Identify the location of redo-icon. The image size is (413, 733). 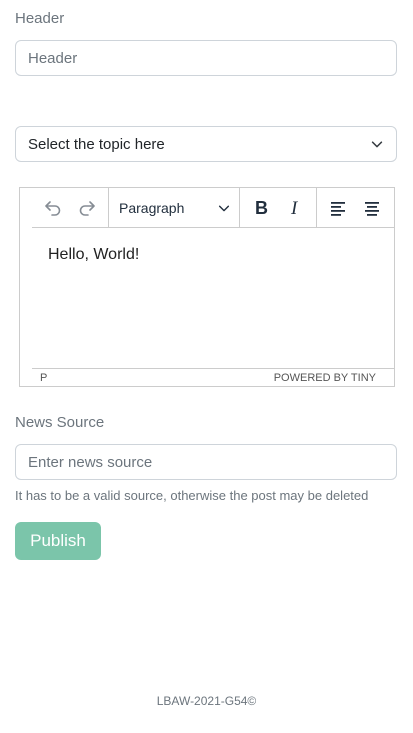
(87, 208).